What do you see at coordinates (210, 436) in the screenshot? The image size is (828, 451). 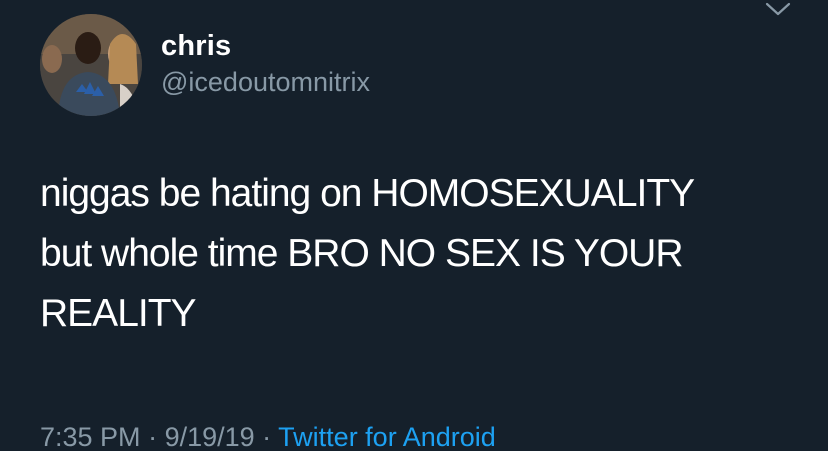 I see `tweet-date: 9/19/19` at bounding box center [210, 436].